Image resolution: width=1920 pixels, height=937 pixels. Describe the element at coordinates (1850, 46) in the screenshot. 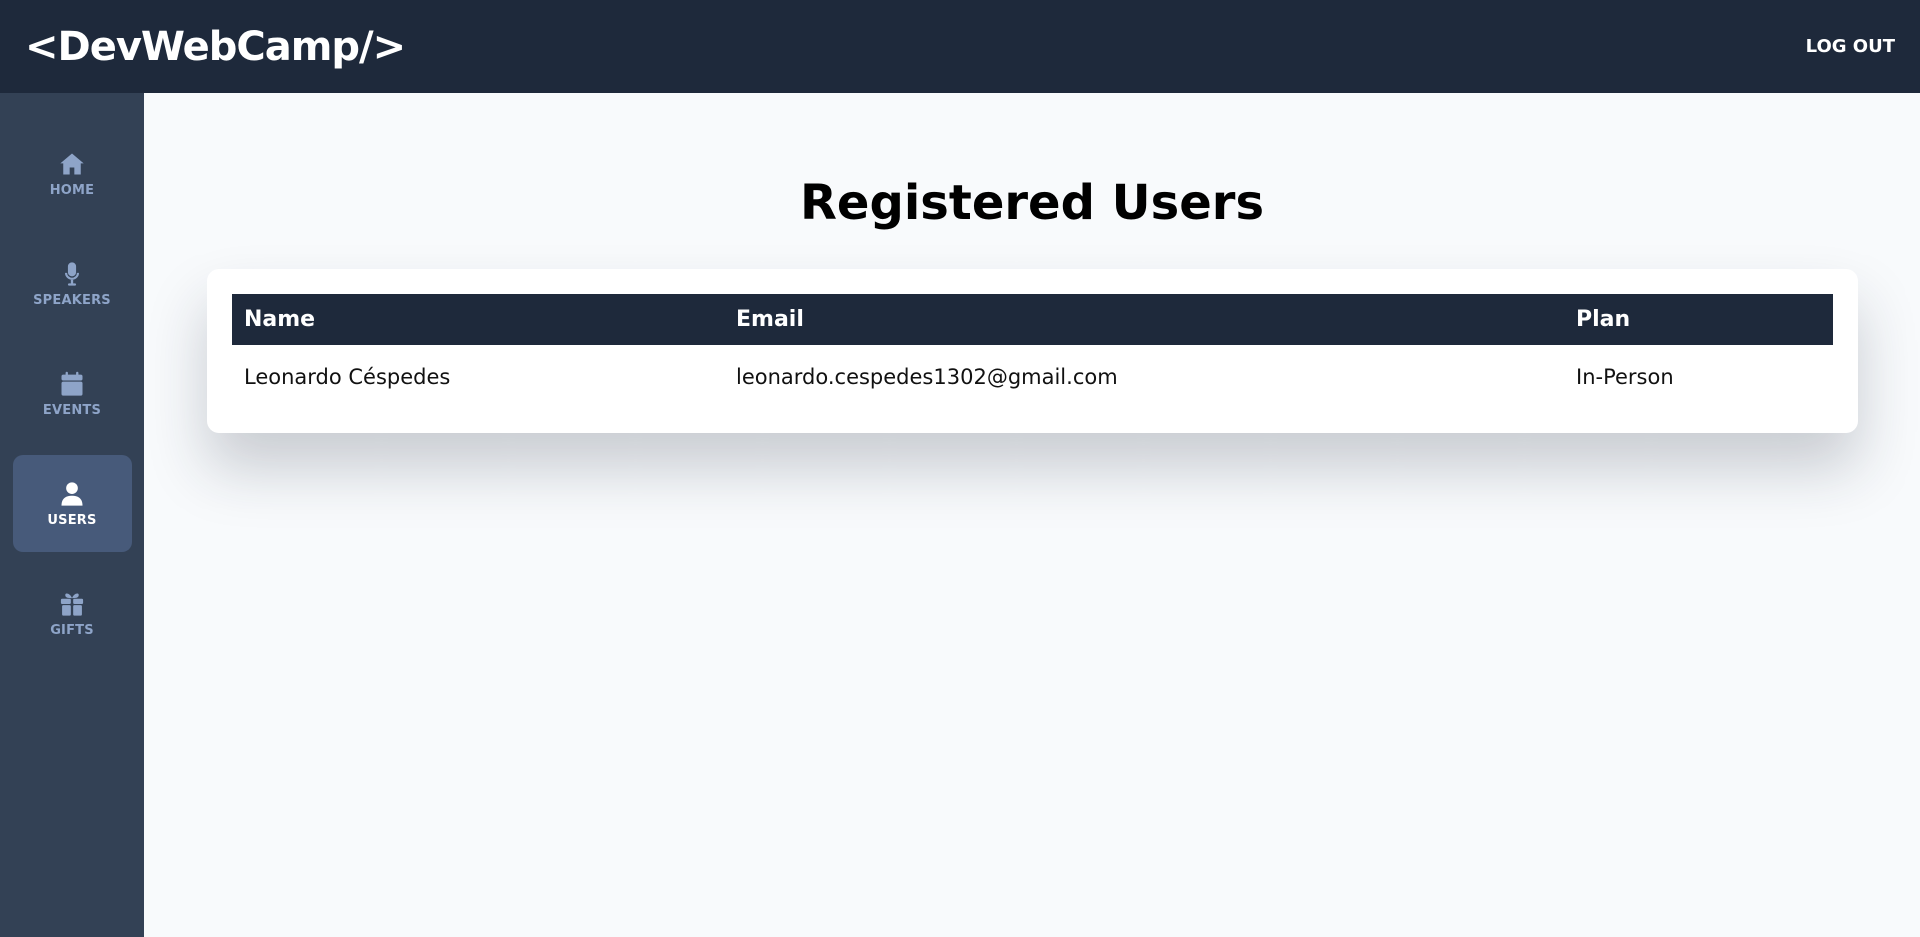

I see `logout-link: LOG OUT` at that location.